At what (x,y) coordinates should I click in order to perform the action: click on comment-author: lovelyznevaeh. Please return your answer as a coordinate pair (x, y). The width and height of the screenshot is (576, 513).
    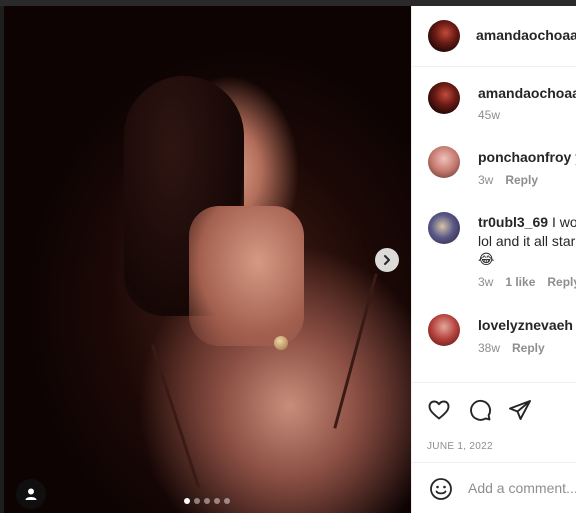
    Looking at the image, I should click on (525, 325).